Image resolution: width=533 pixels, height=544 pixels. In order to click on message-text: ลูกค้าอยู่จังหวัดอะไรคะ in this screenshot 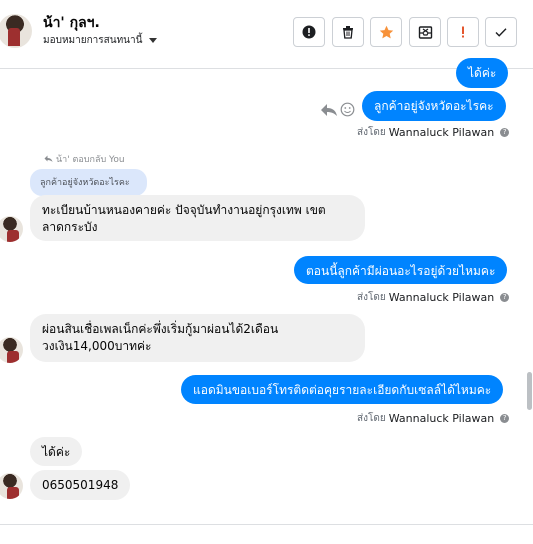, I will do `click(434, 106)`.